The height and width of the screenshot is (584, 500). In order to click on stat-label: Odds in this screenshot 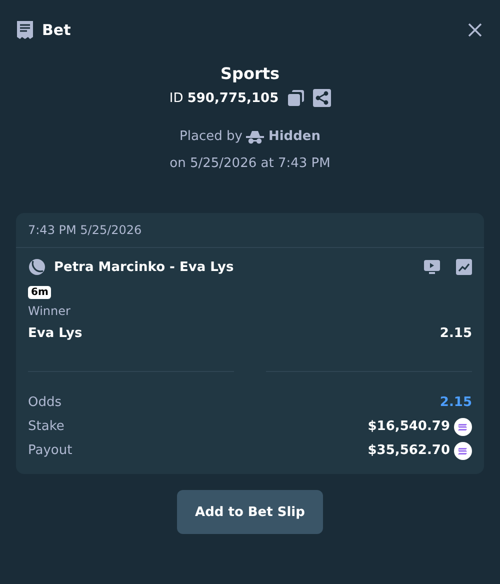, I will do `click(45, 402)`.